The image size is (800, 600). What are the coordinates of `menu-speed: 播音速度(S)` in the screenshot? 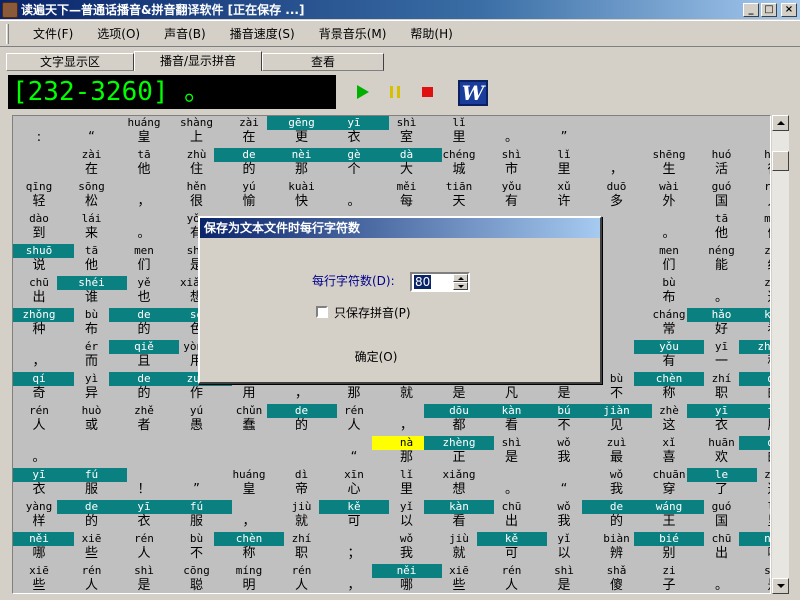 It's located at (262, 33).